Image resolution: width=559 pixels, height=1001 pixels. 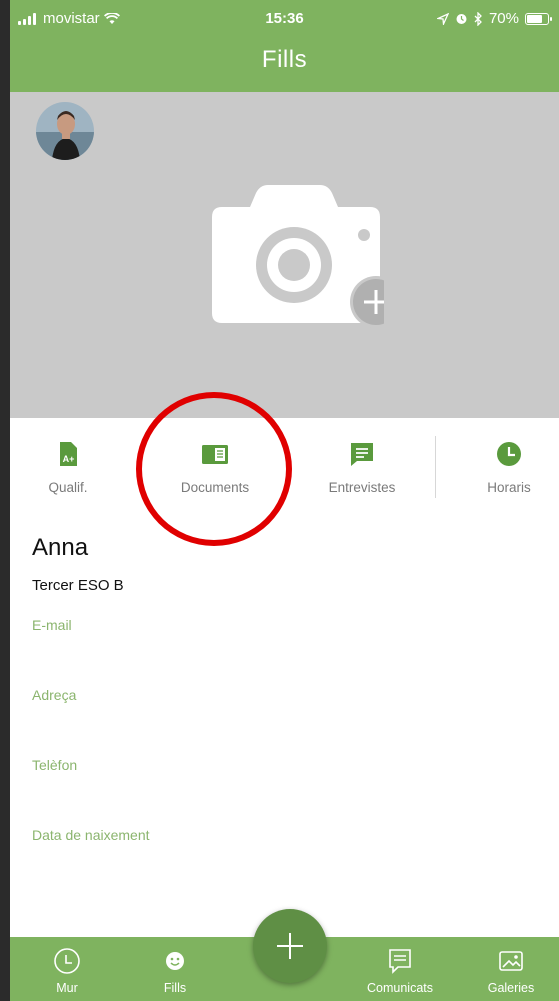 What do you see at coordinates (442, 18) in the screenshot?
I see `location-arrow-icon` at bounding box center [442, 18].